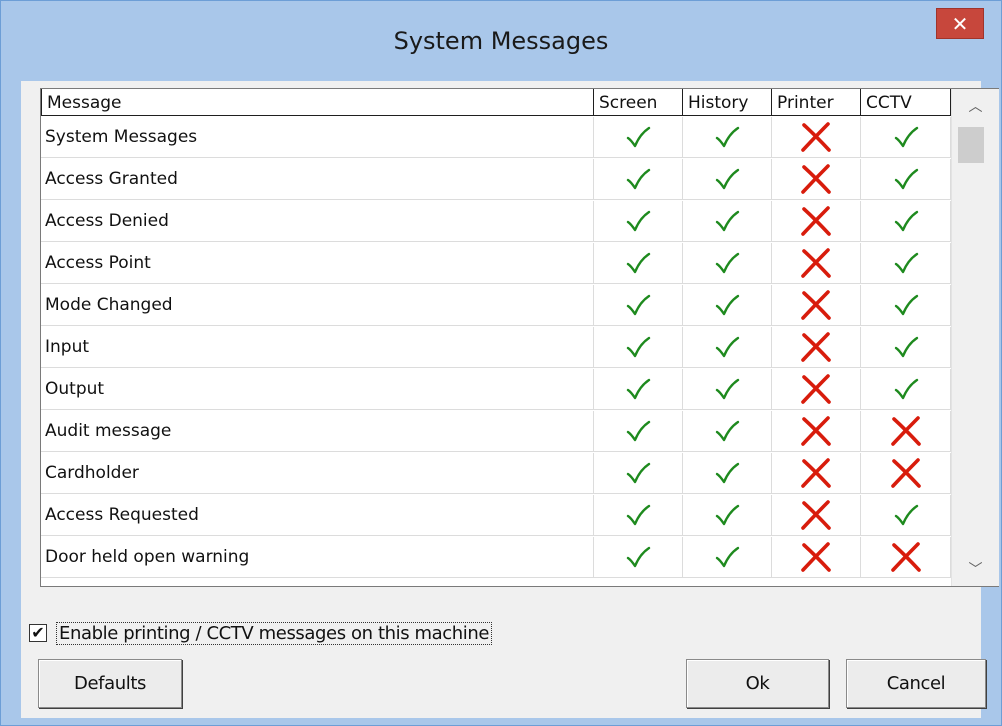 Image resolution: width=1002 pixels, height=726 pixels. I want to click on table-row: Access Requested, so click(496, 516).